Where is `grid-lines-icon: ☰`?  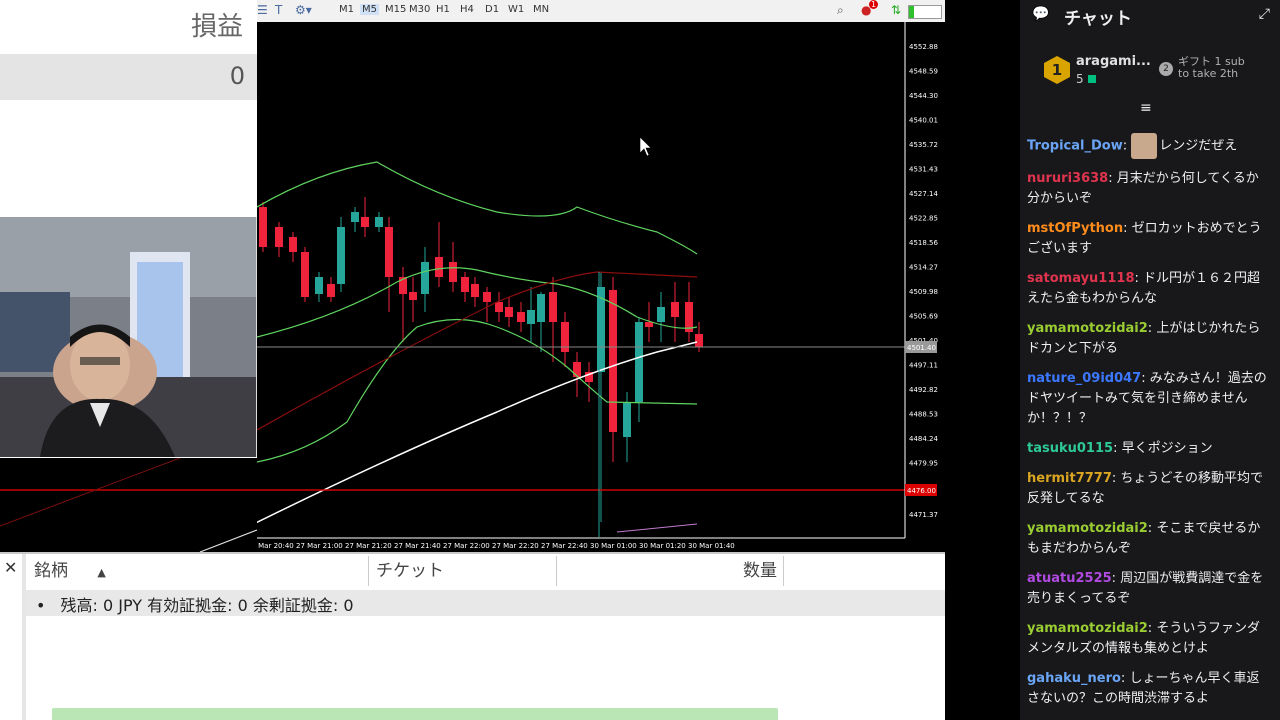 grid-lines-icon: ☰ is located at coordinates (262, 10).